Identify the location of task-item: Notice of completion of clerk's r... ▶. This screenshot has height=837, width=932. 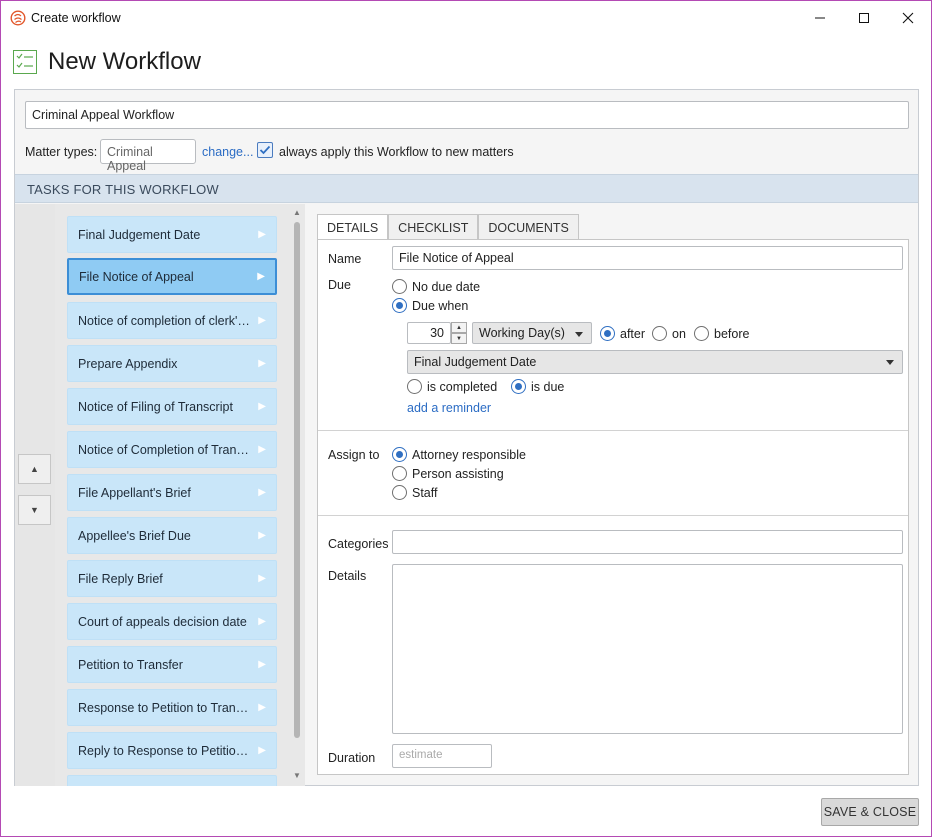
(172, 320).